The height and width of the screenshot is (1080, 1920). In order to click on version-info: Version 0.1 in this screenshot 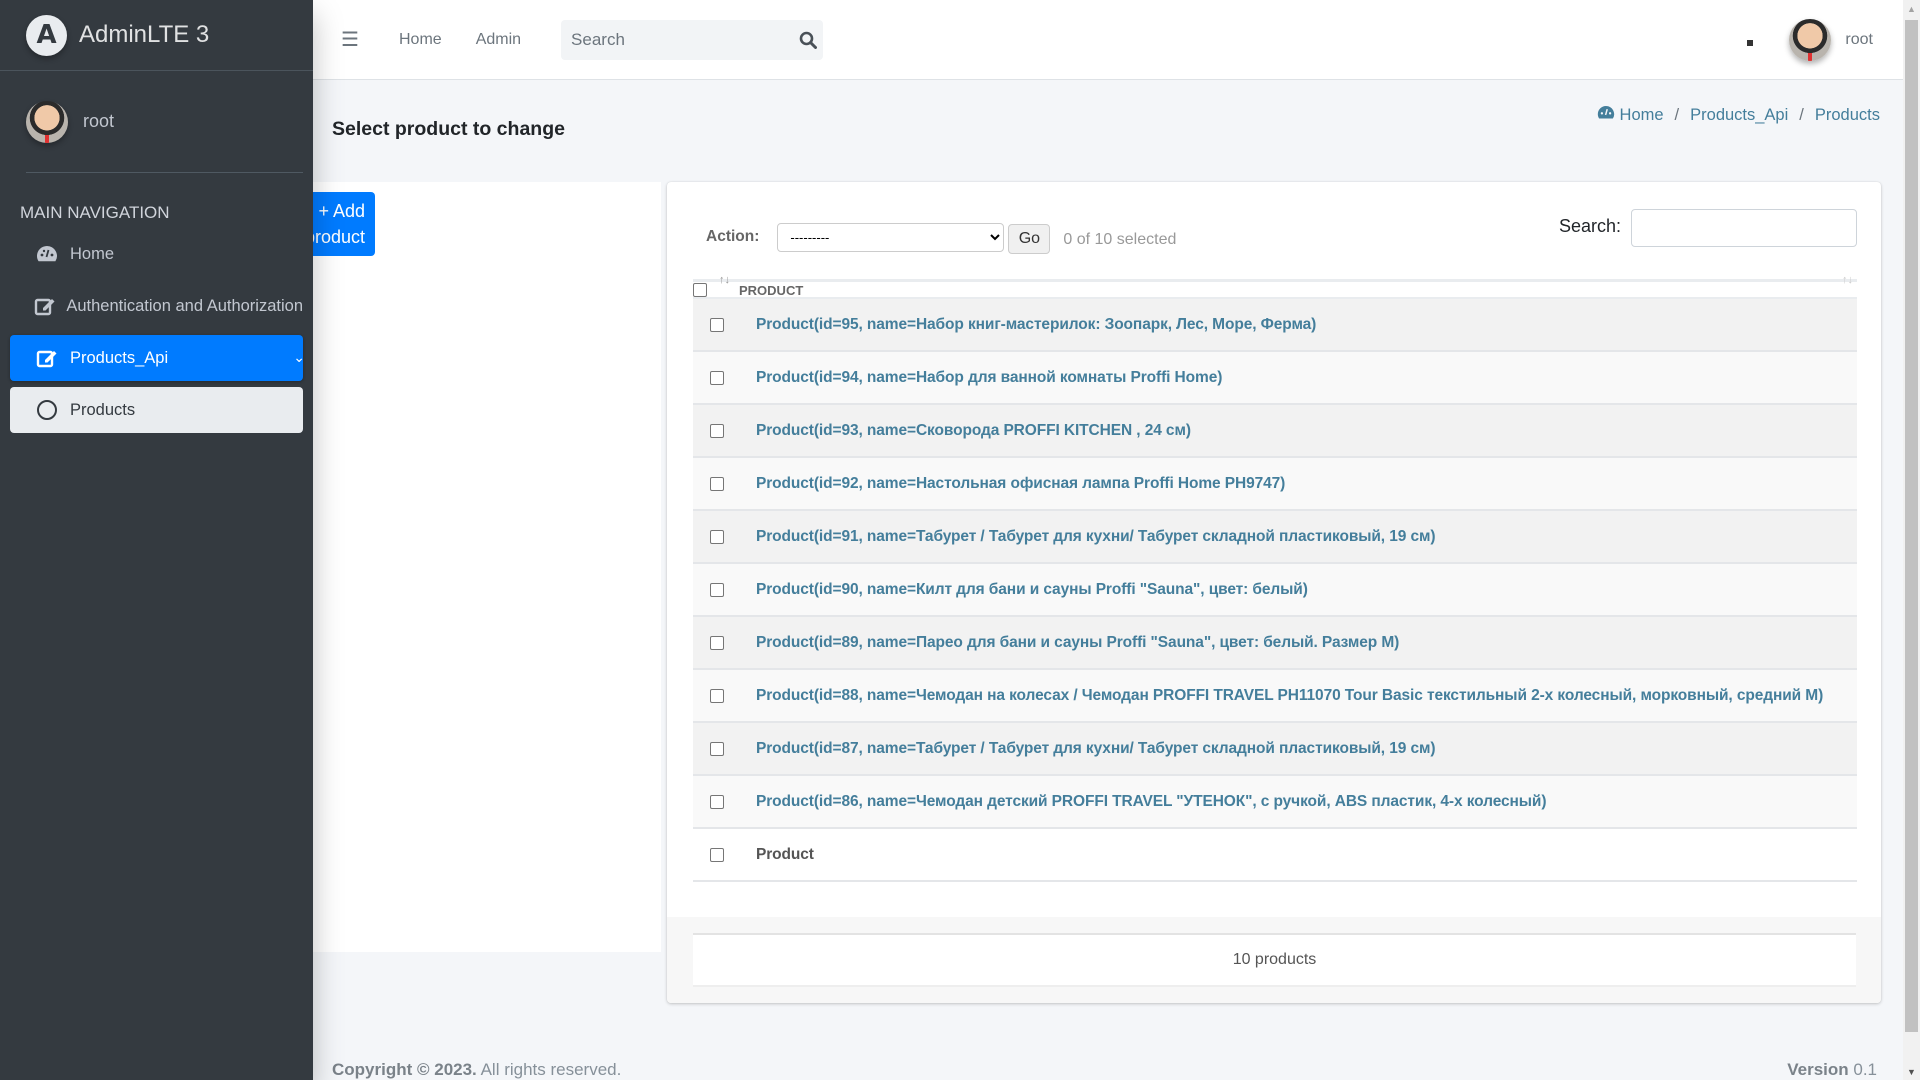, I will do `click(1832, 1070)`.